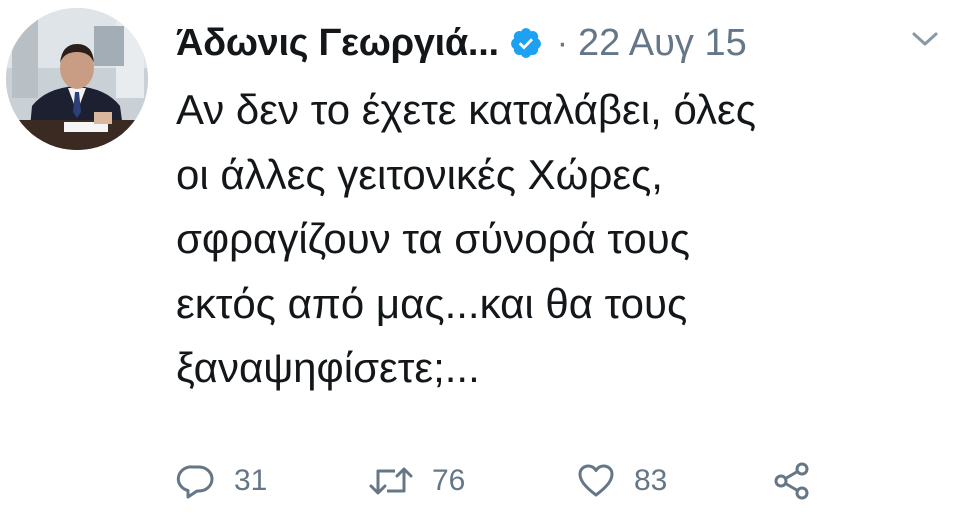 This screenshot has width=960, height=532. Describe the element at coordinates (251, 480) in the screenshot. I see `reply-count: 31` at that location.